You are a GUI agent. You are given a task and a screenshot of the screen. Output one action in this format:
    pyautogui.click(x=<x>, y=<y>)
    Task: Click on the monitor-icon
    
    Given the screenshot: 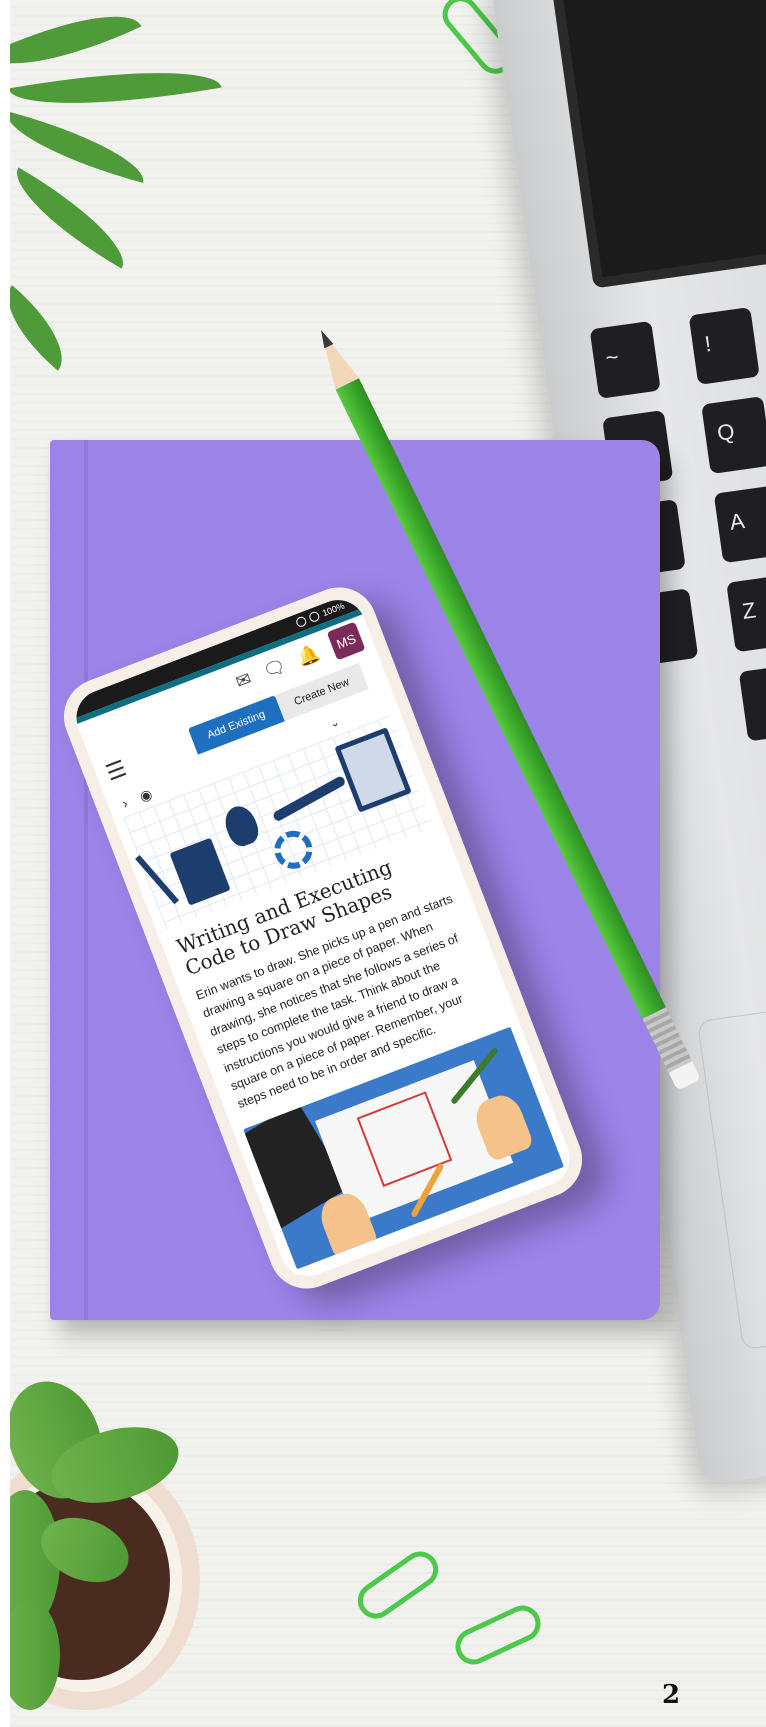 What is the action you would take?
    pyautogui.click(x=373, y=770)
    